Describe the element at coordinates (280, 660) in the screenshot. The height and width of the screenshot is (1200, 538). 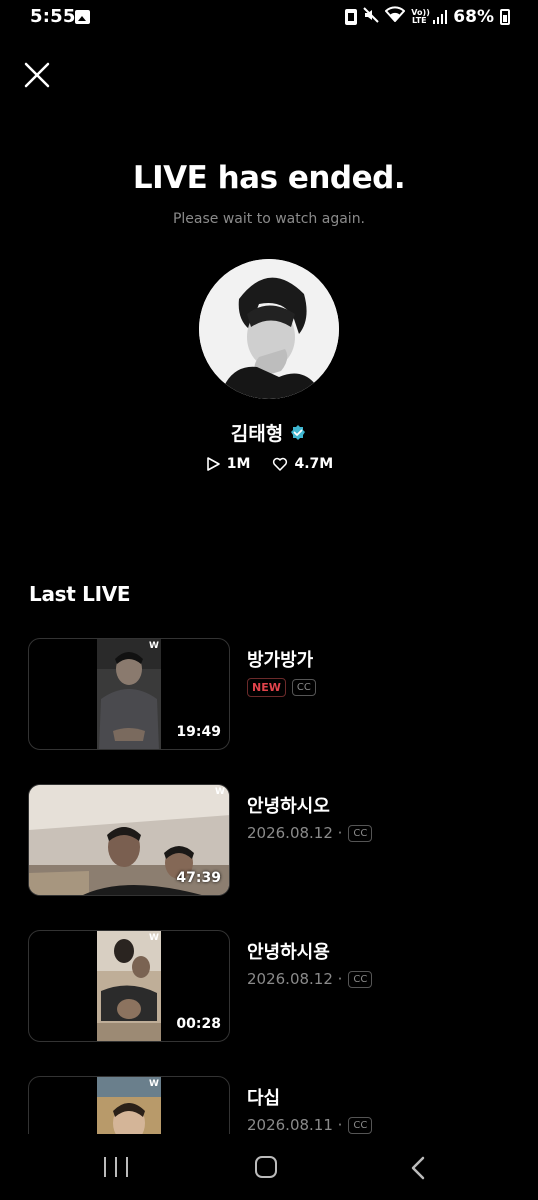
I see `video-title: 방가방가` at that location.